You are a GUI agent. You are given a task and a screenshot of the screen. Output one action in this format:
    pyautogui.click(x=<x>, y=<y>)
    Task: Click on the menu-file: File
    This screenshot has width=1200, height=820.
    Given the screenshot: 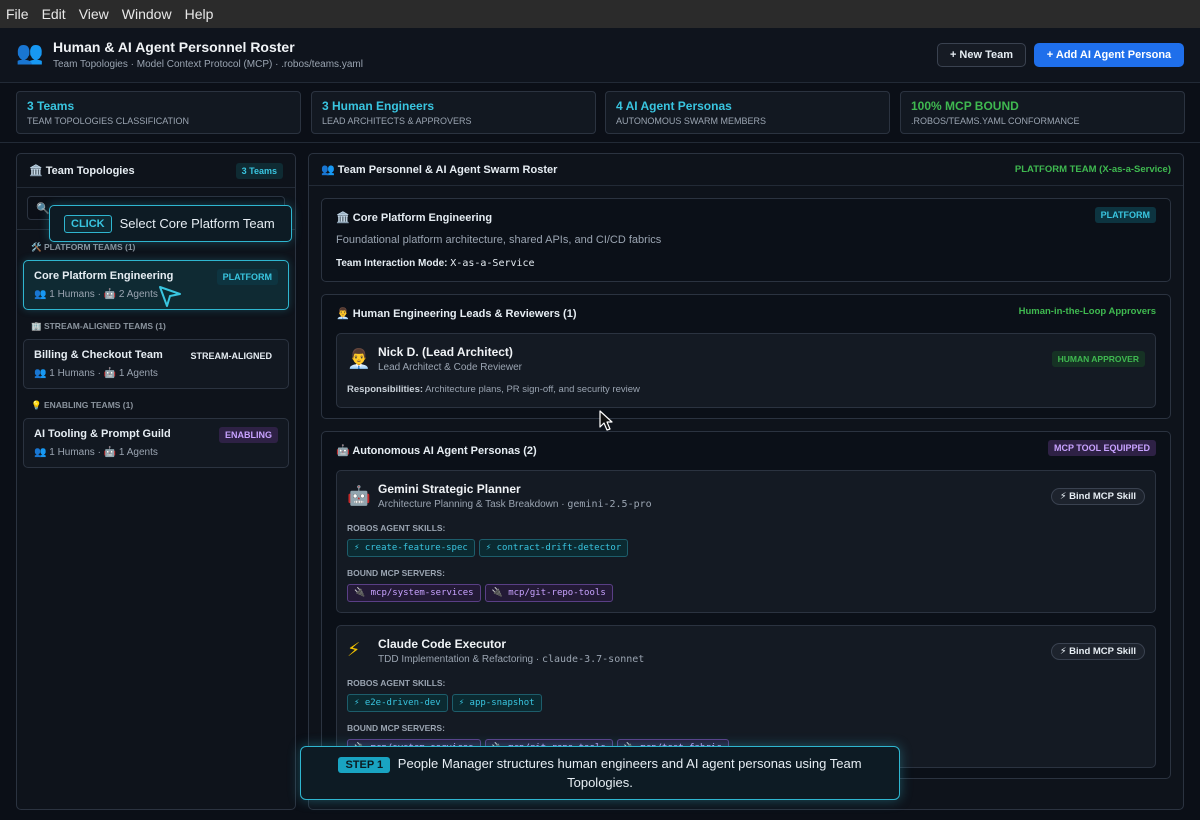 What is the action you would take?
    pyautogui.click(x=17, y=14)
    